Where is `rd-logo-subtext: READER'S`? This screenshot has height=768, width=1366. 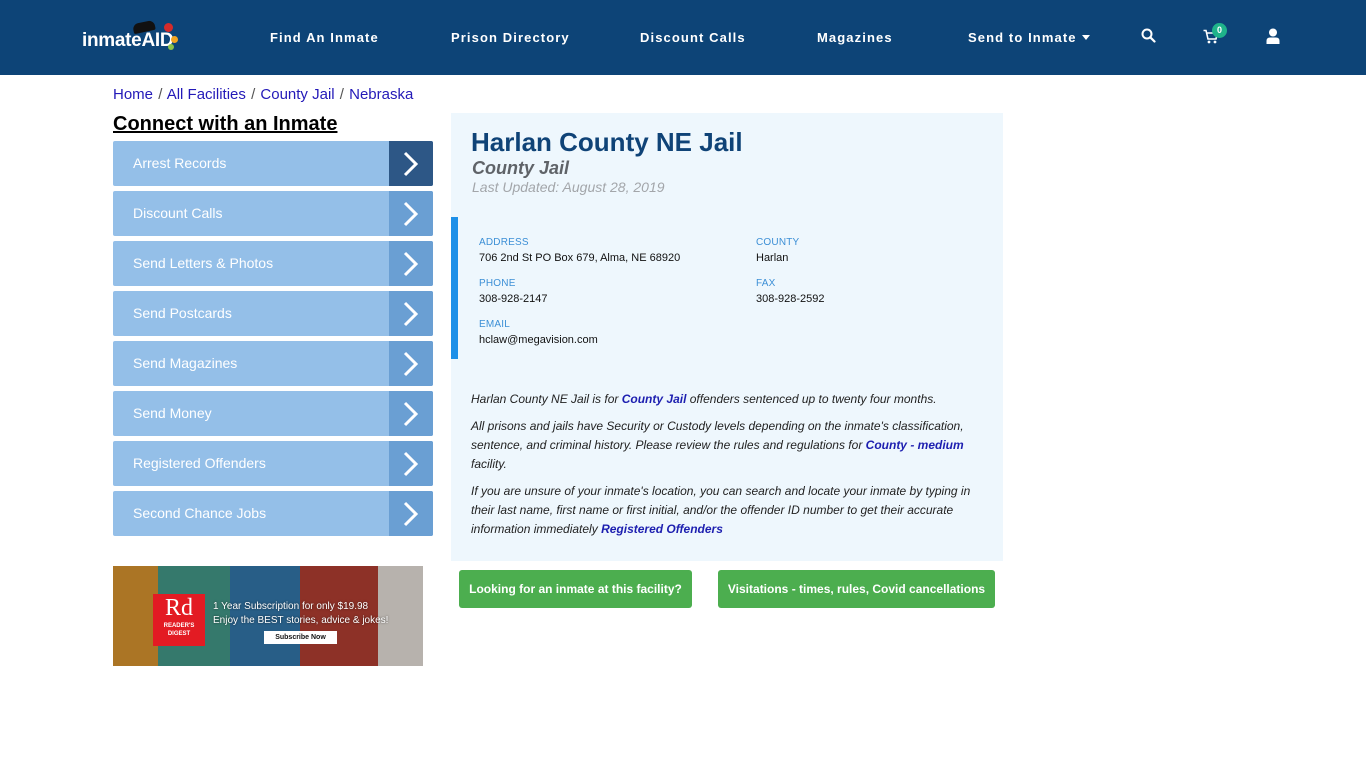
rd-logo-subtext: READER'S is located at coordinates (179, 626).